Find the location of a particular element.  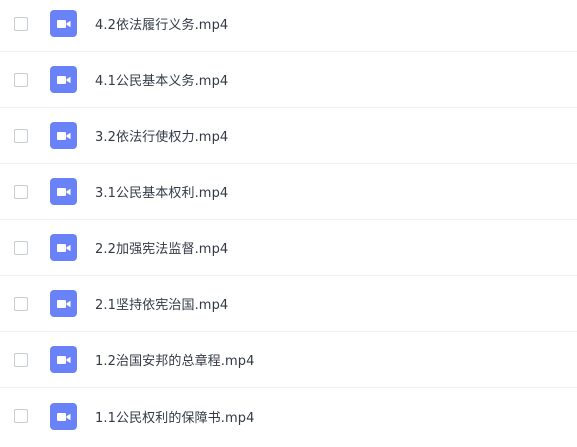

file-name: 4.2依法履行义务.mp4 is located at coordinates (161, 23).